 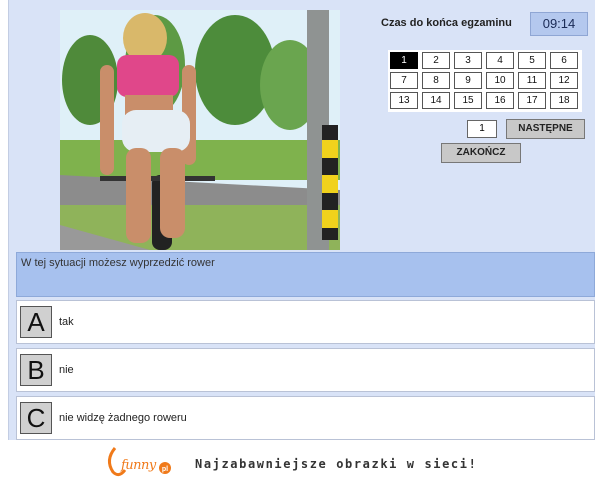 I want to click on answer-text: nie widzę żadnego roweru, so click(x=123, y=418).